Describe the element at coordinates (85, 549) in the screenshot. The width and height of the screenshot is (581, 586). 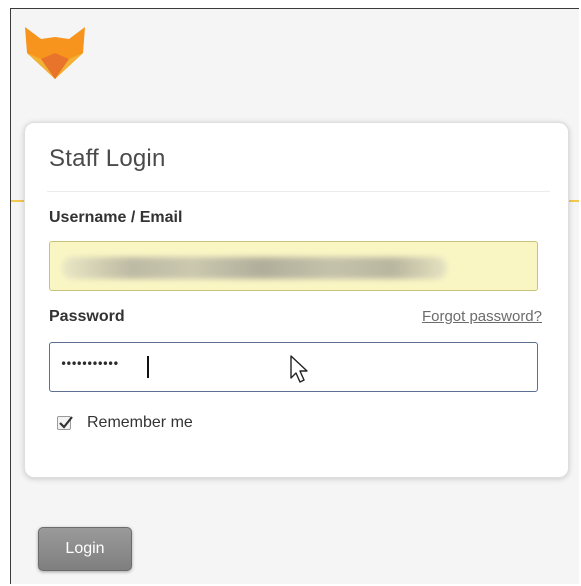
I see `login-button: Login` at that location.